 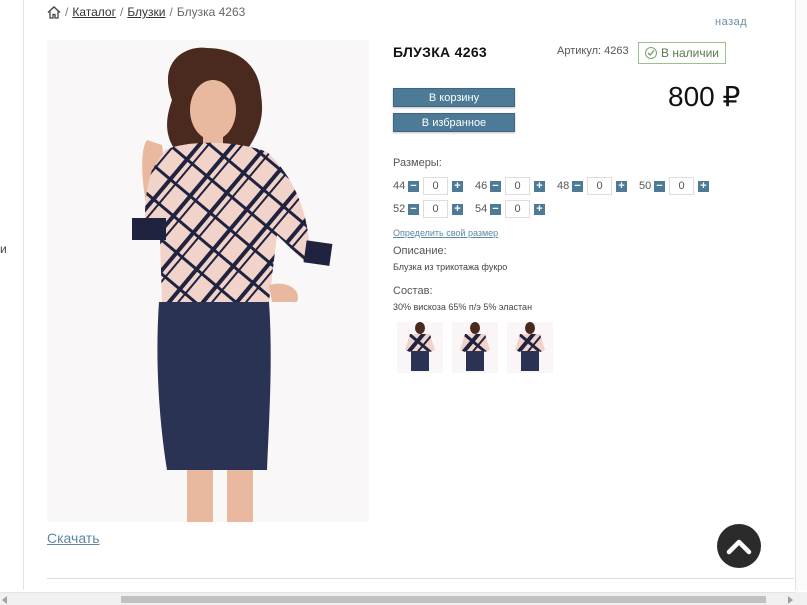 What do you see at coordinates (801, 598) in the screenshot?
I see `scrollbar-corner` at bounding box center [801, 598].